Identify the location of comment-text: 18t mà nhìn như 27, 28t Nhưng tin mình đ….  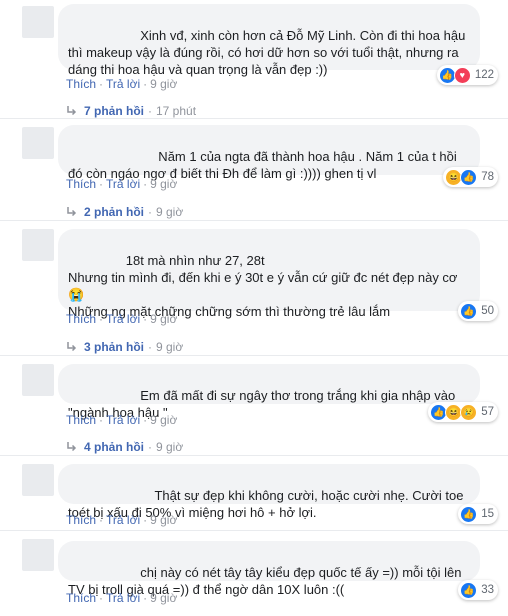
(263, 286).